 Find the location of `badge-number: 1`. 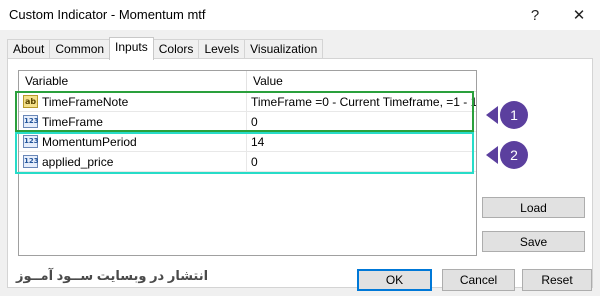

badge-number: 1 is located at coordinates (514, 115).